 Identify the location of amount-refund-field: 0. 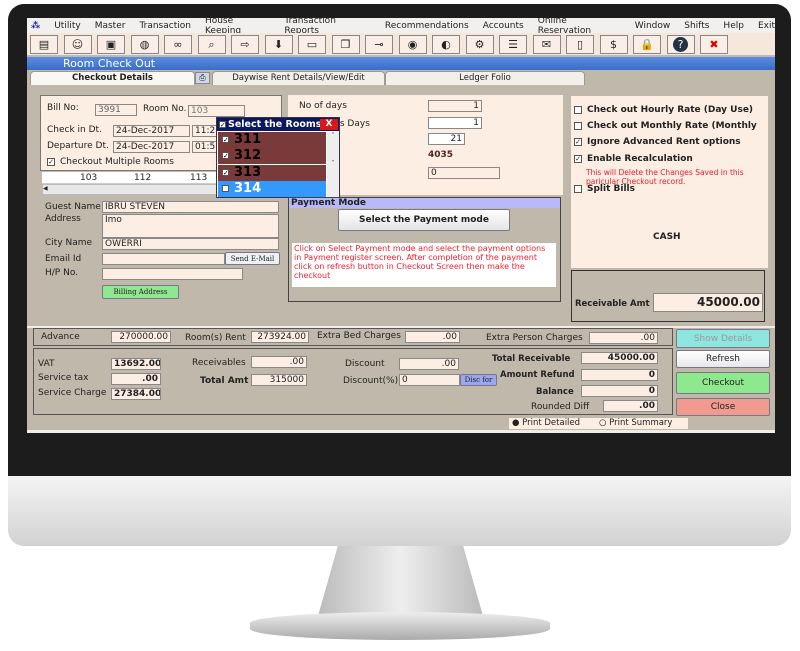
(619, 375).